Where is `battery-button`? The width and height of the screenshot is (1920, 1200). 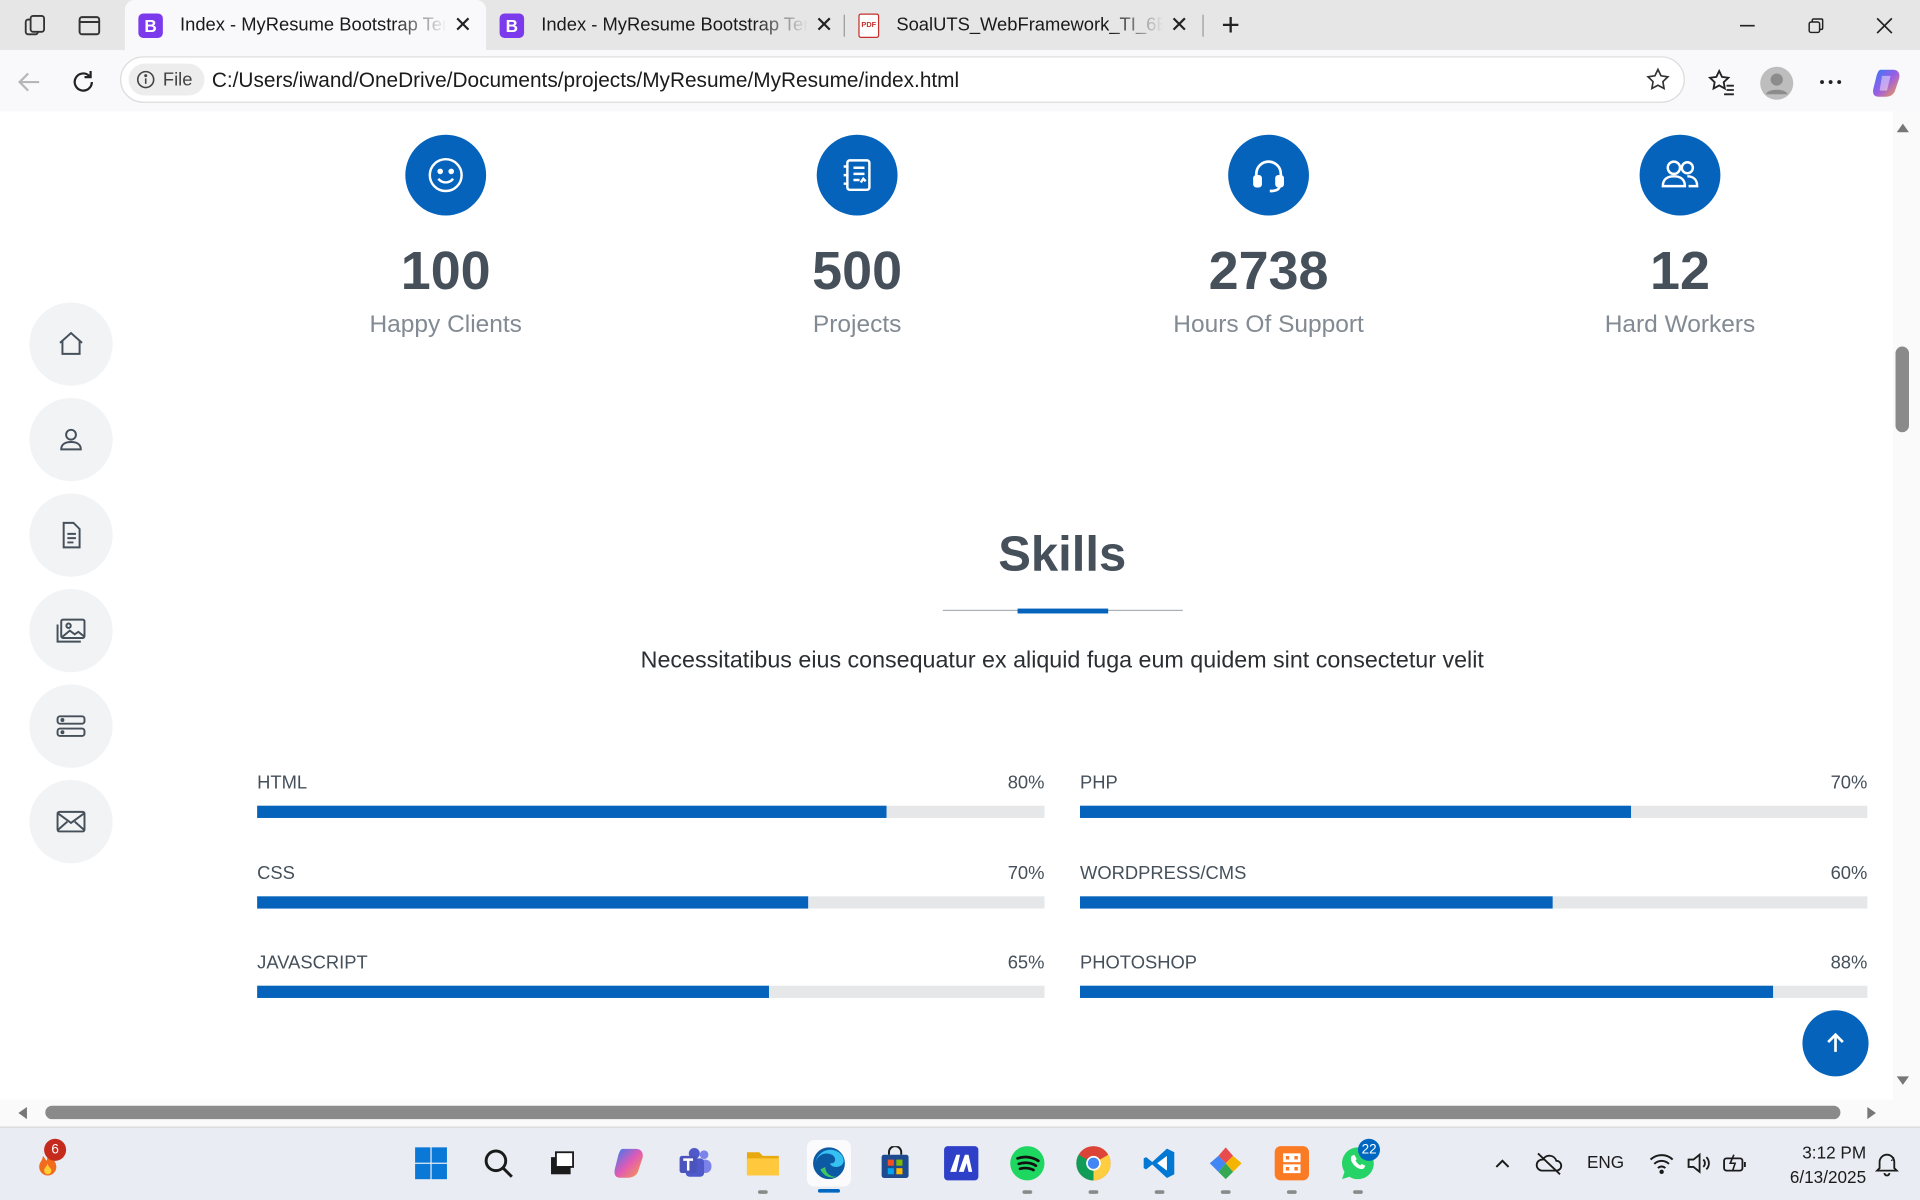 battery-button is located at coordinates (1735, 1163).